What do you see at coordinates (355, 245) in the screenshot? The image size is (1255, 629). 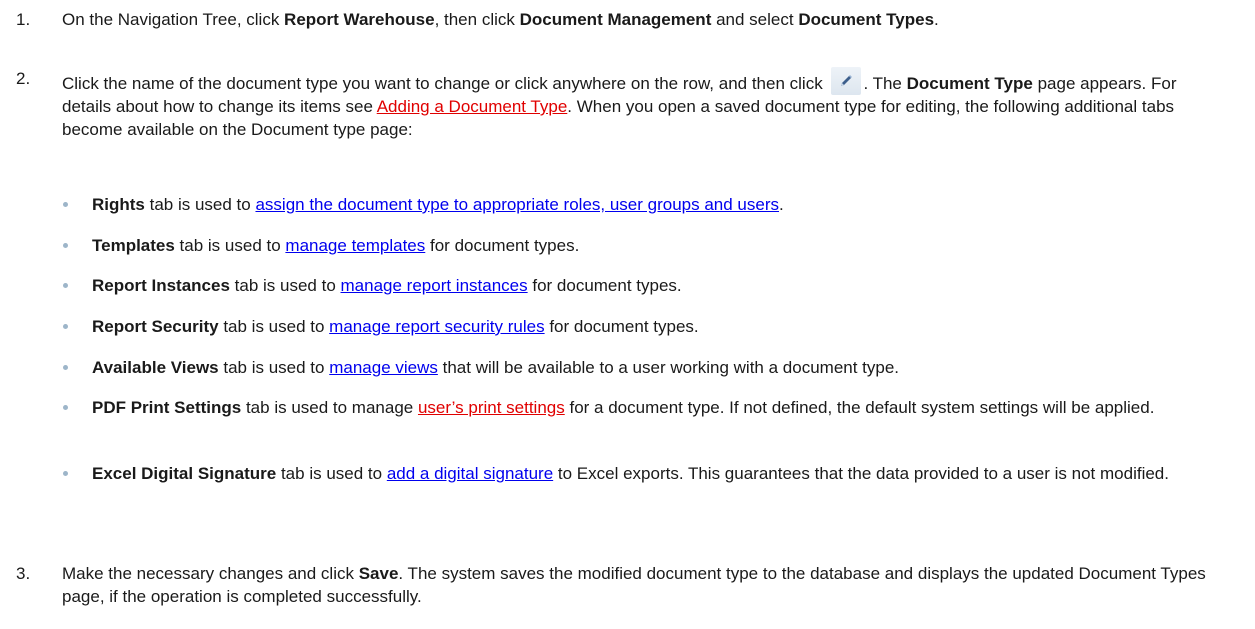 I see `manage-templates-link: manage templates` at bounding box center [355, 245].